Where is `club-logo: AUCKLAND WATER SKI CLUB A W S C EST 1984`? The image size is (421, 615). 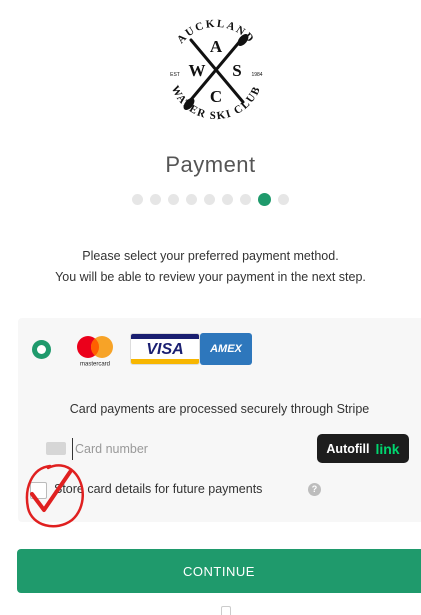
club-logo: AUCKLAND WATER SKI CLUB A W S C EST 1984 is located at coordinates (216, 70).